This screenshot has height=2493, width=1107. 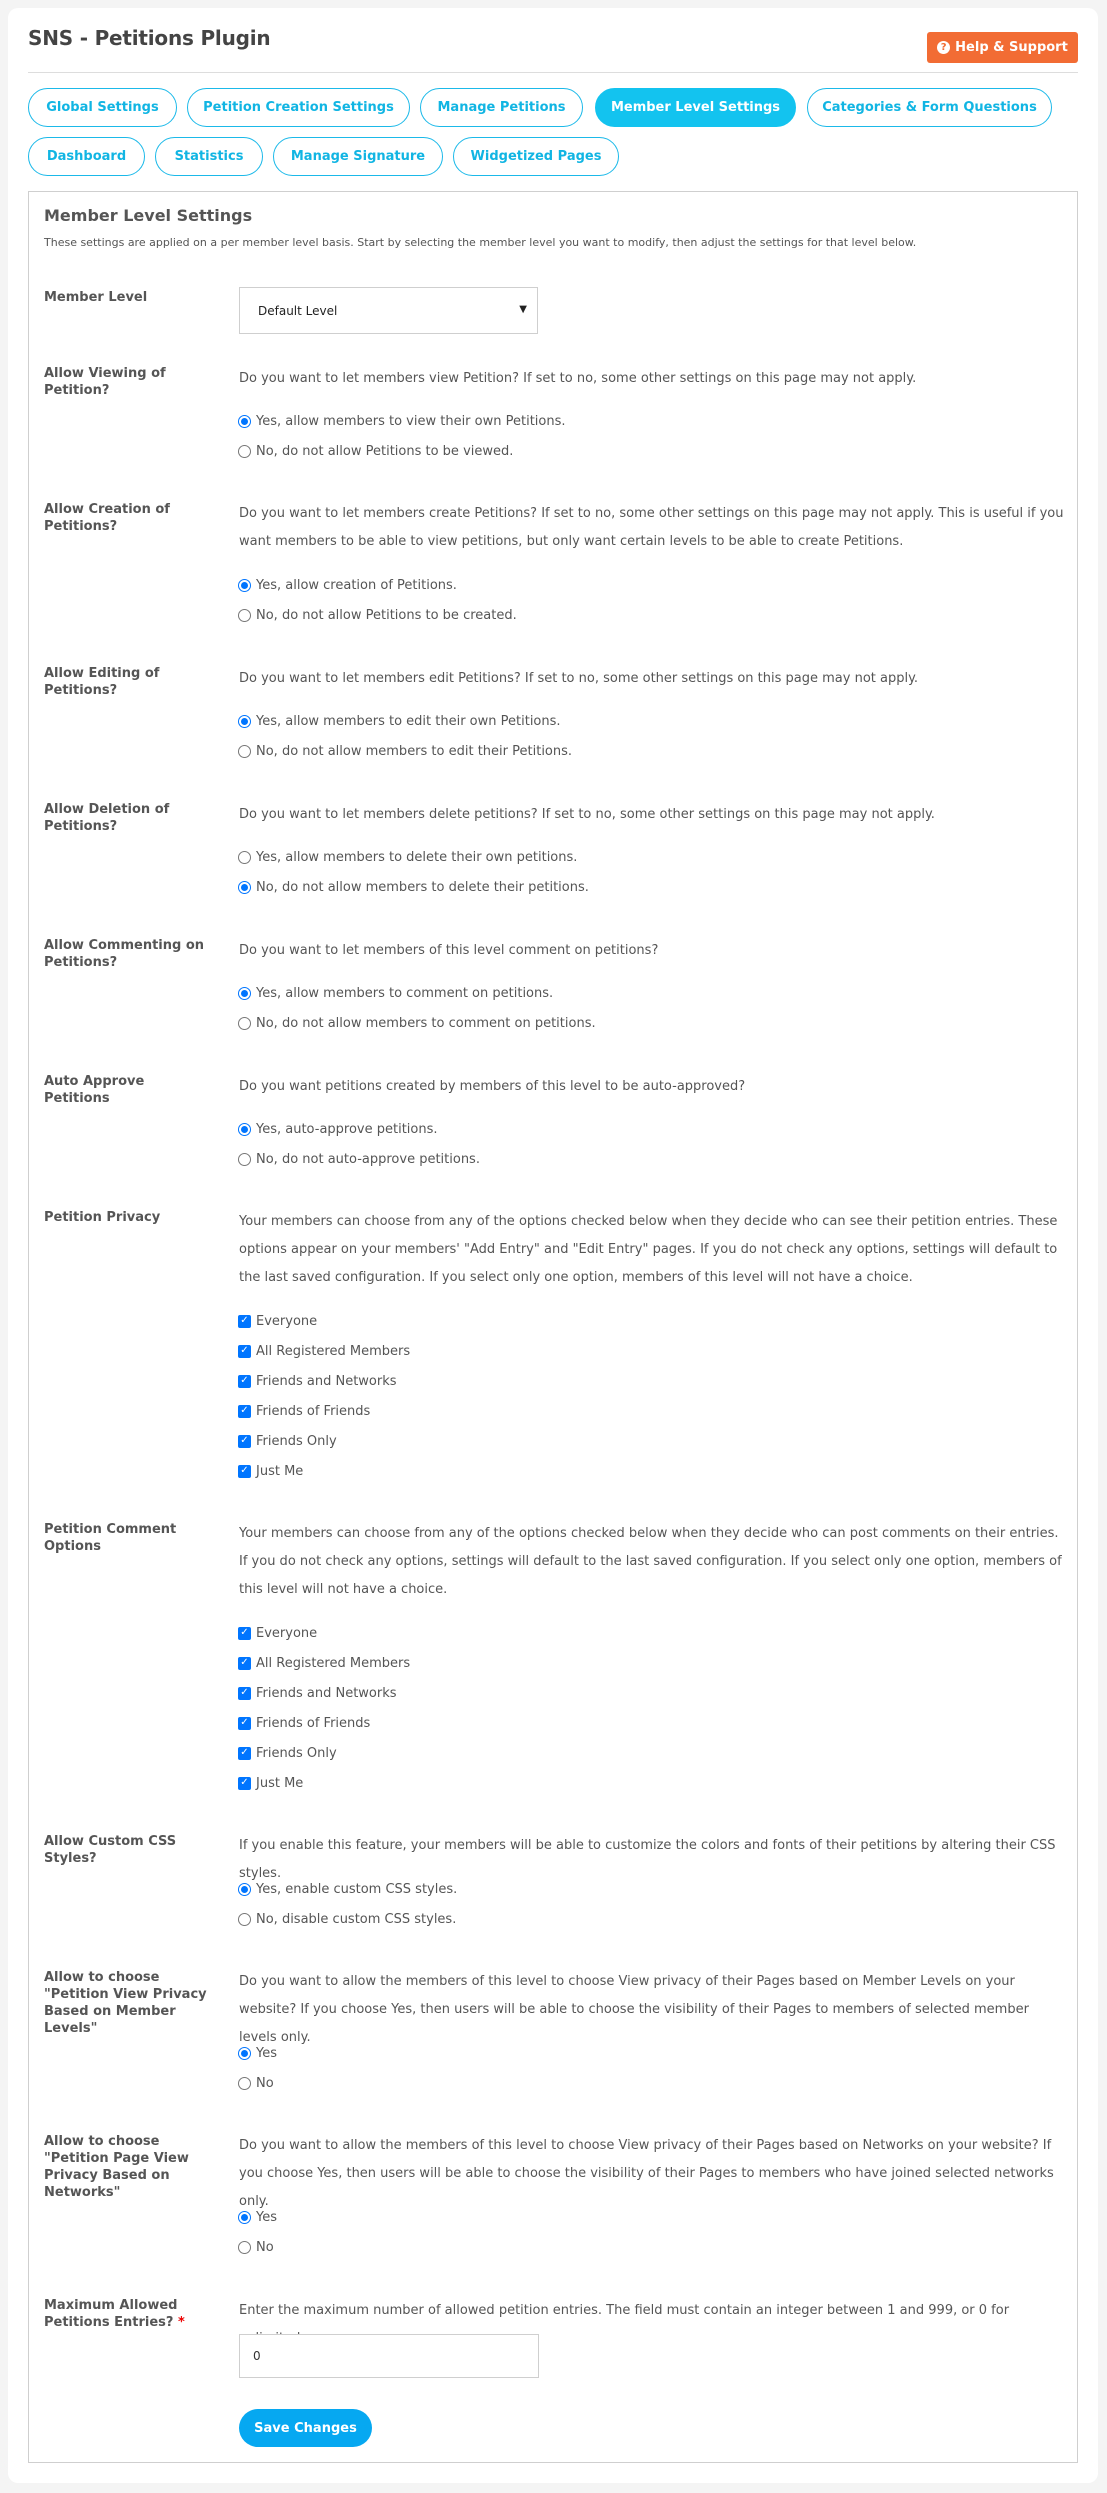 What do you see at coordinates (359, 1159) in the screenshot?
I see `auto-approve-option-no: No, do not auto-approve petitions.` at bounding box center [359, 1159].